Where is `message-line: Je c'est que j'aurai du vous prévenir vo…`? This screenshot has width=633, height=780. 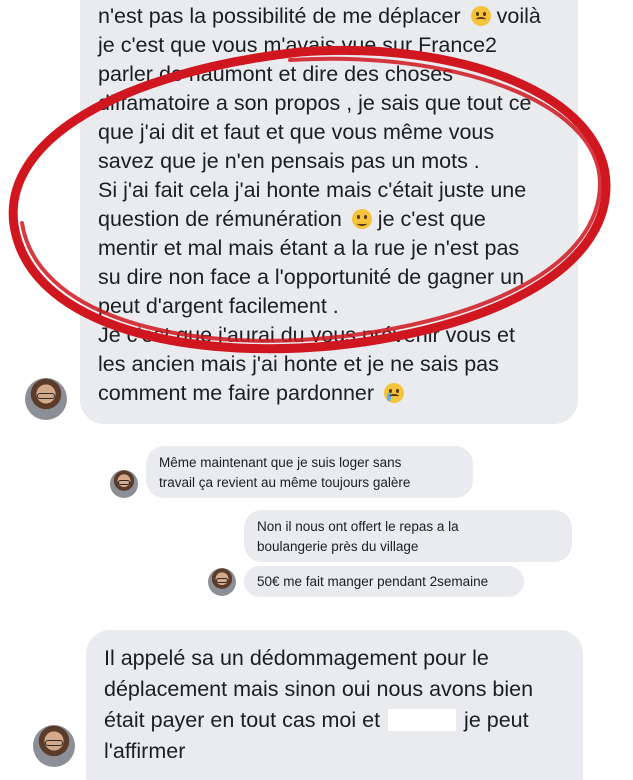
message-line: Je c'est que j'aurai du vous prévenir vo… is located at coordinates (306, 335).